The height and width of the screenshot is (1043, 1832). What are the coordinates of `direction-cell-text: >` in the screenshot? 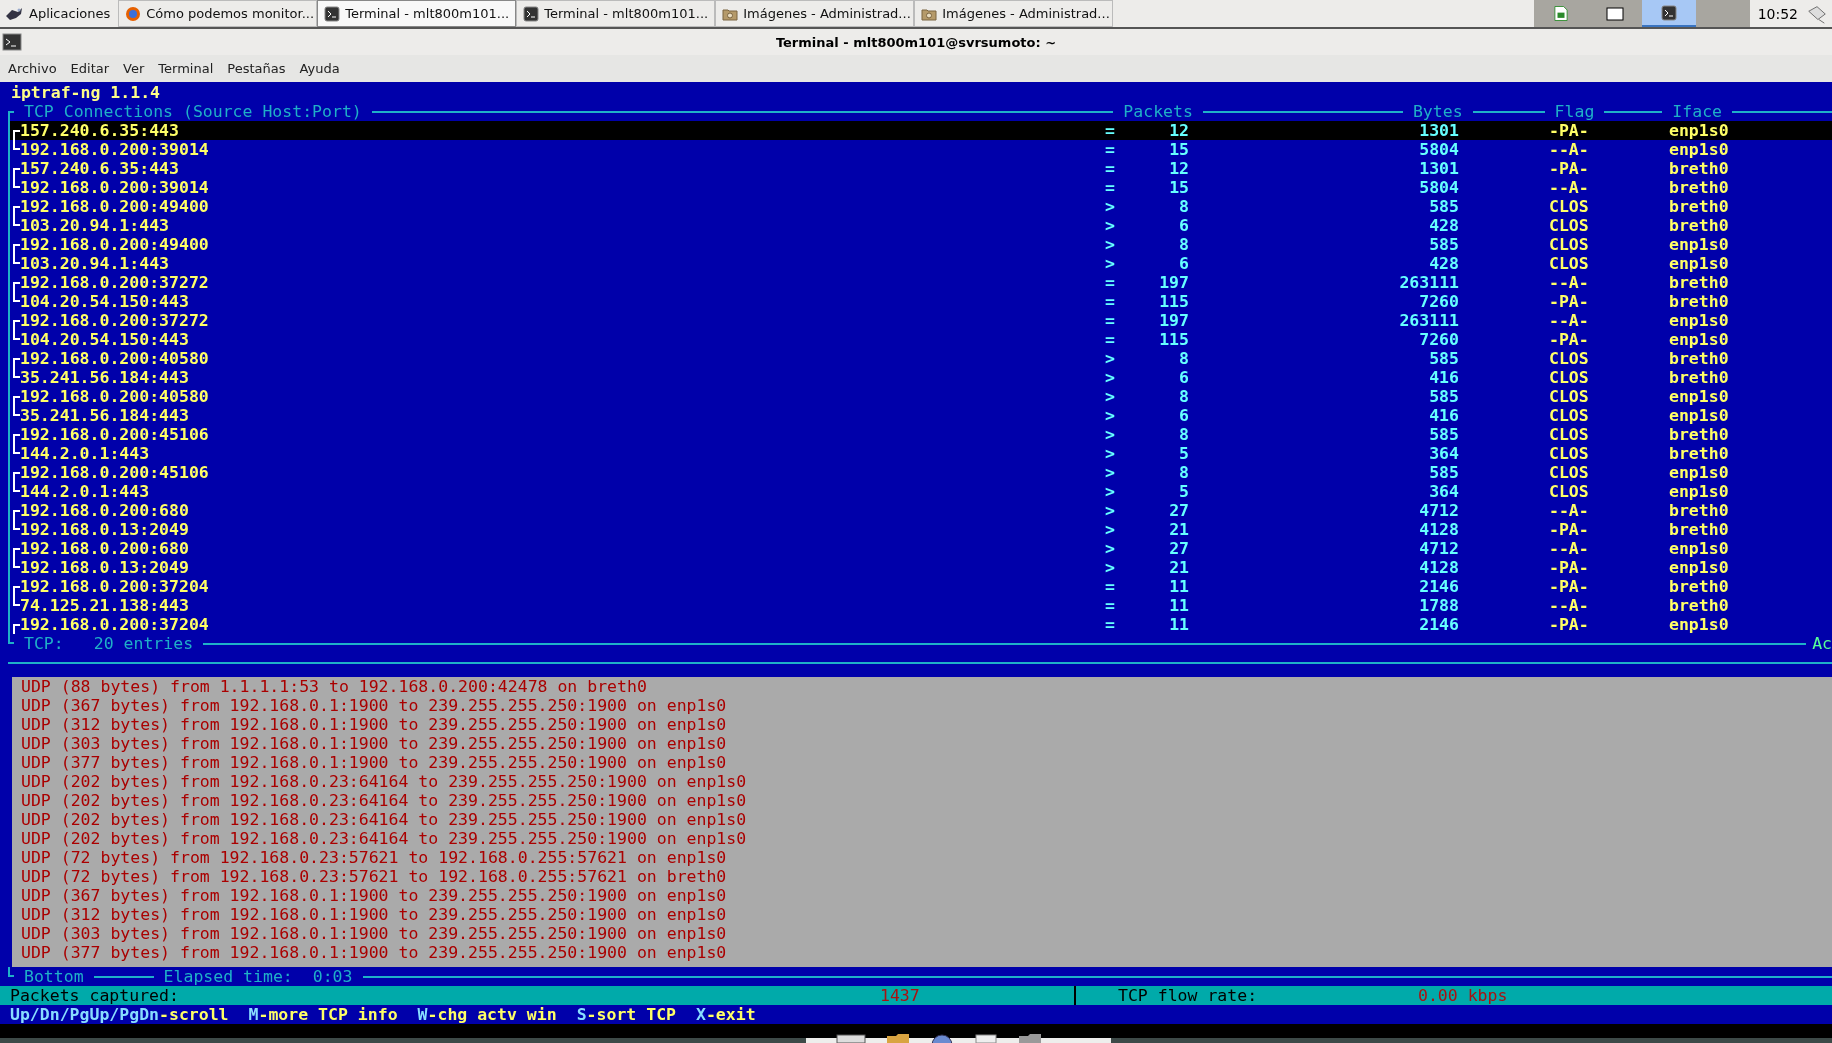 It's located at (1110, 358).